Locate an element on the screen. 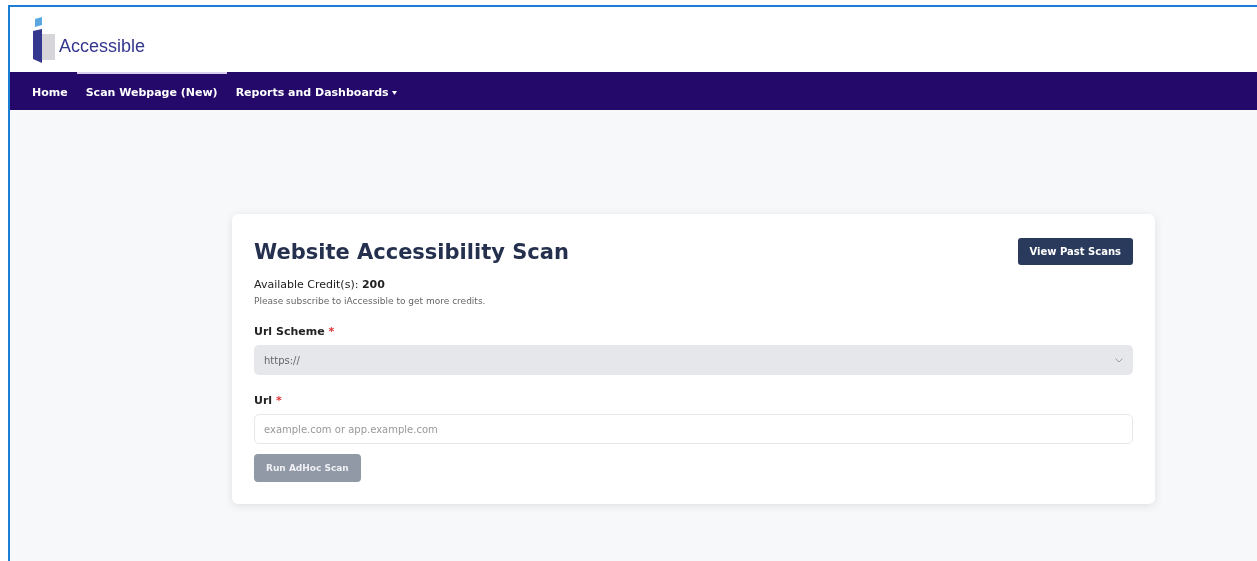 Image resolution: width=1257 pixels, height=561 pixels. chevron-down-icon is located at coordinates (1119, 360).